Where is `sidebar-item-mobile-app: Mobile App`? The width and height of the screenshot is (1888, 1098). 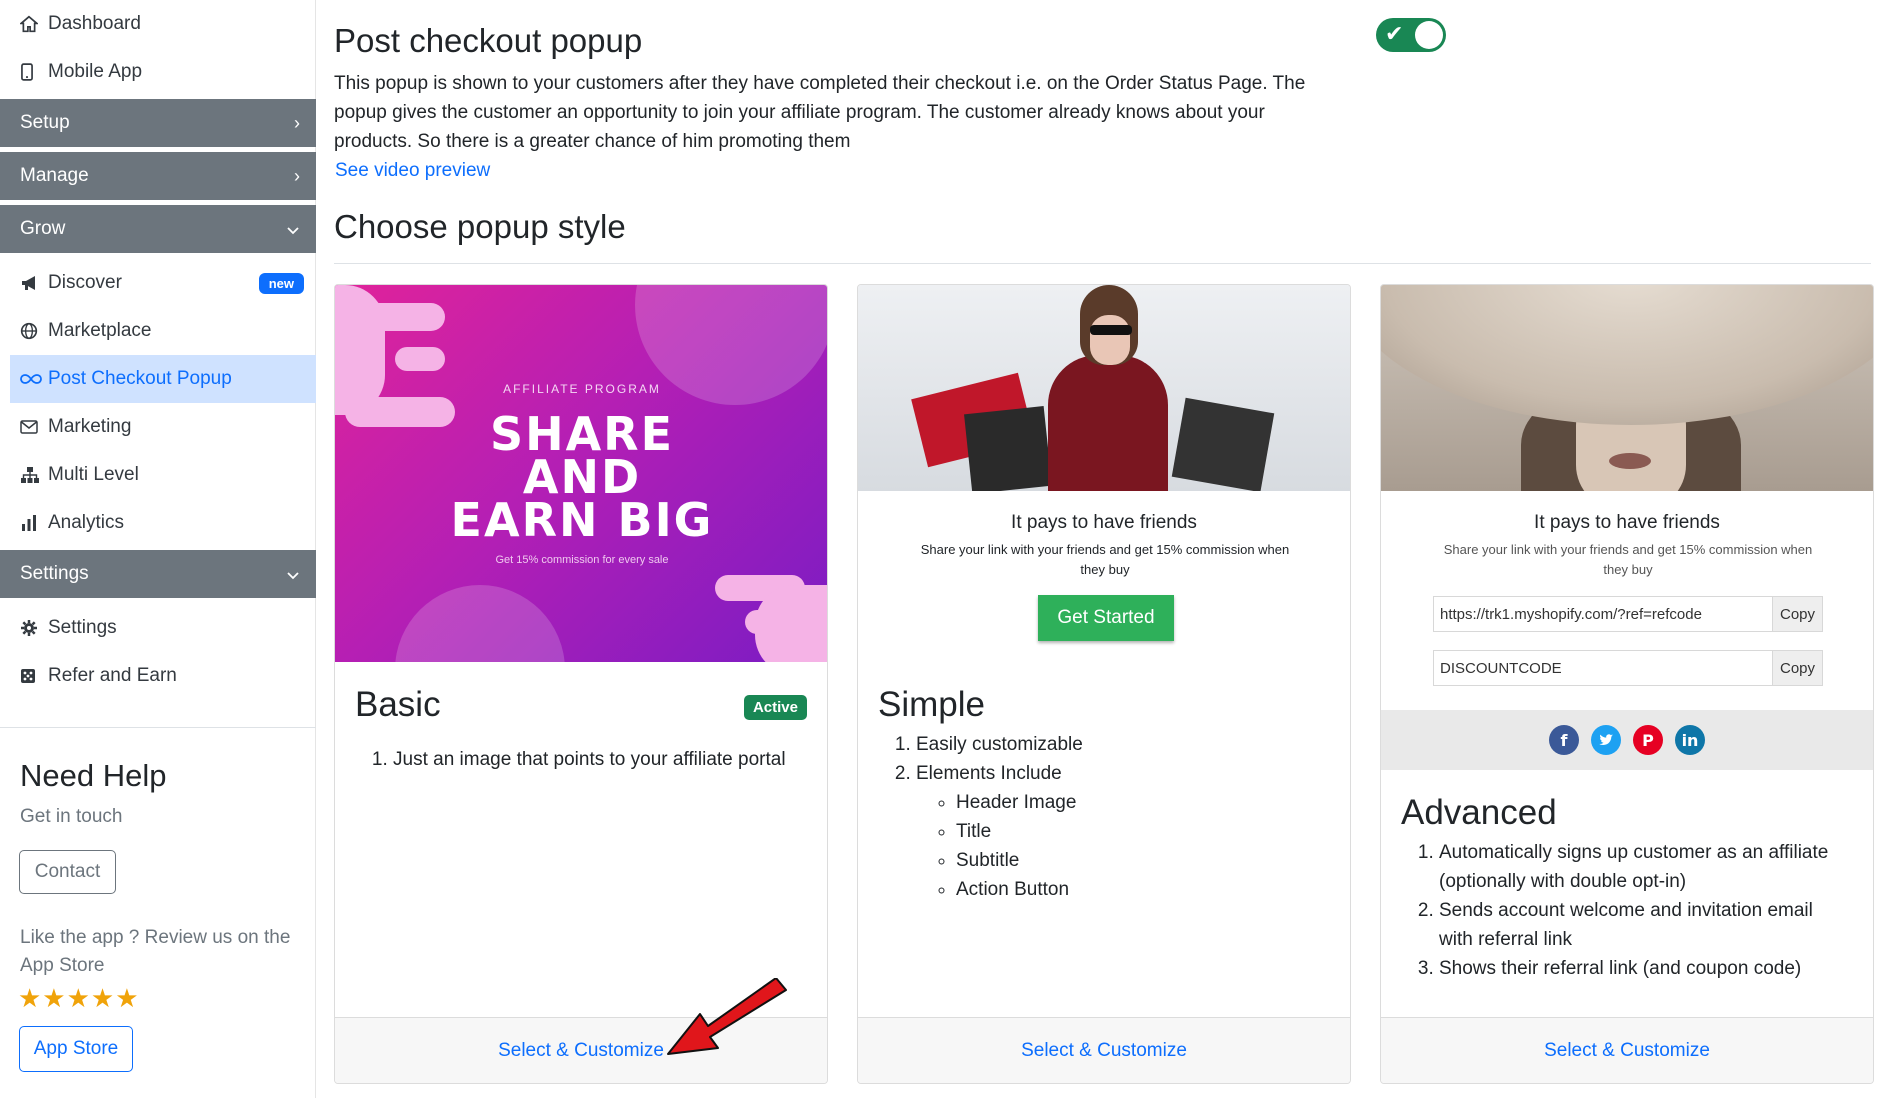 sidebar-item-mobile-app: Mobile App is located at coordinates (158, 72).